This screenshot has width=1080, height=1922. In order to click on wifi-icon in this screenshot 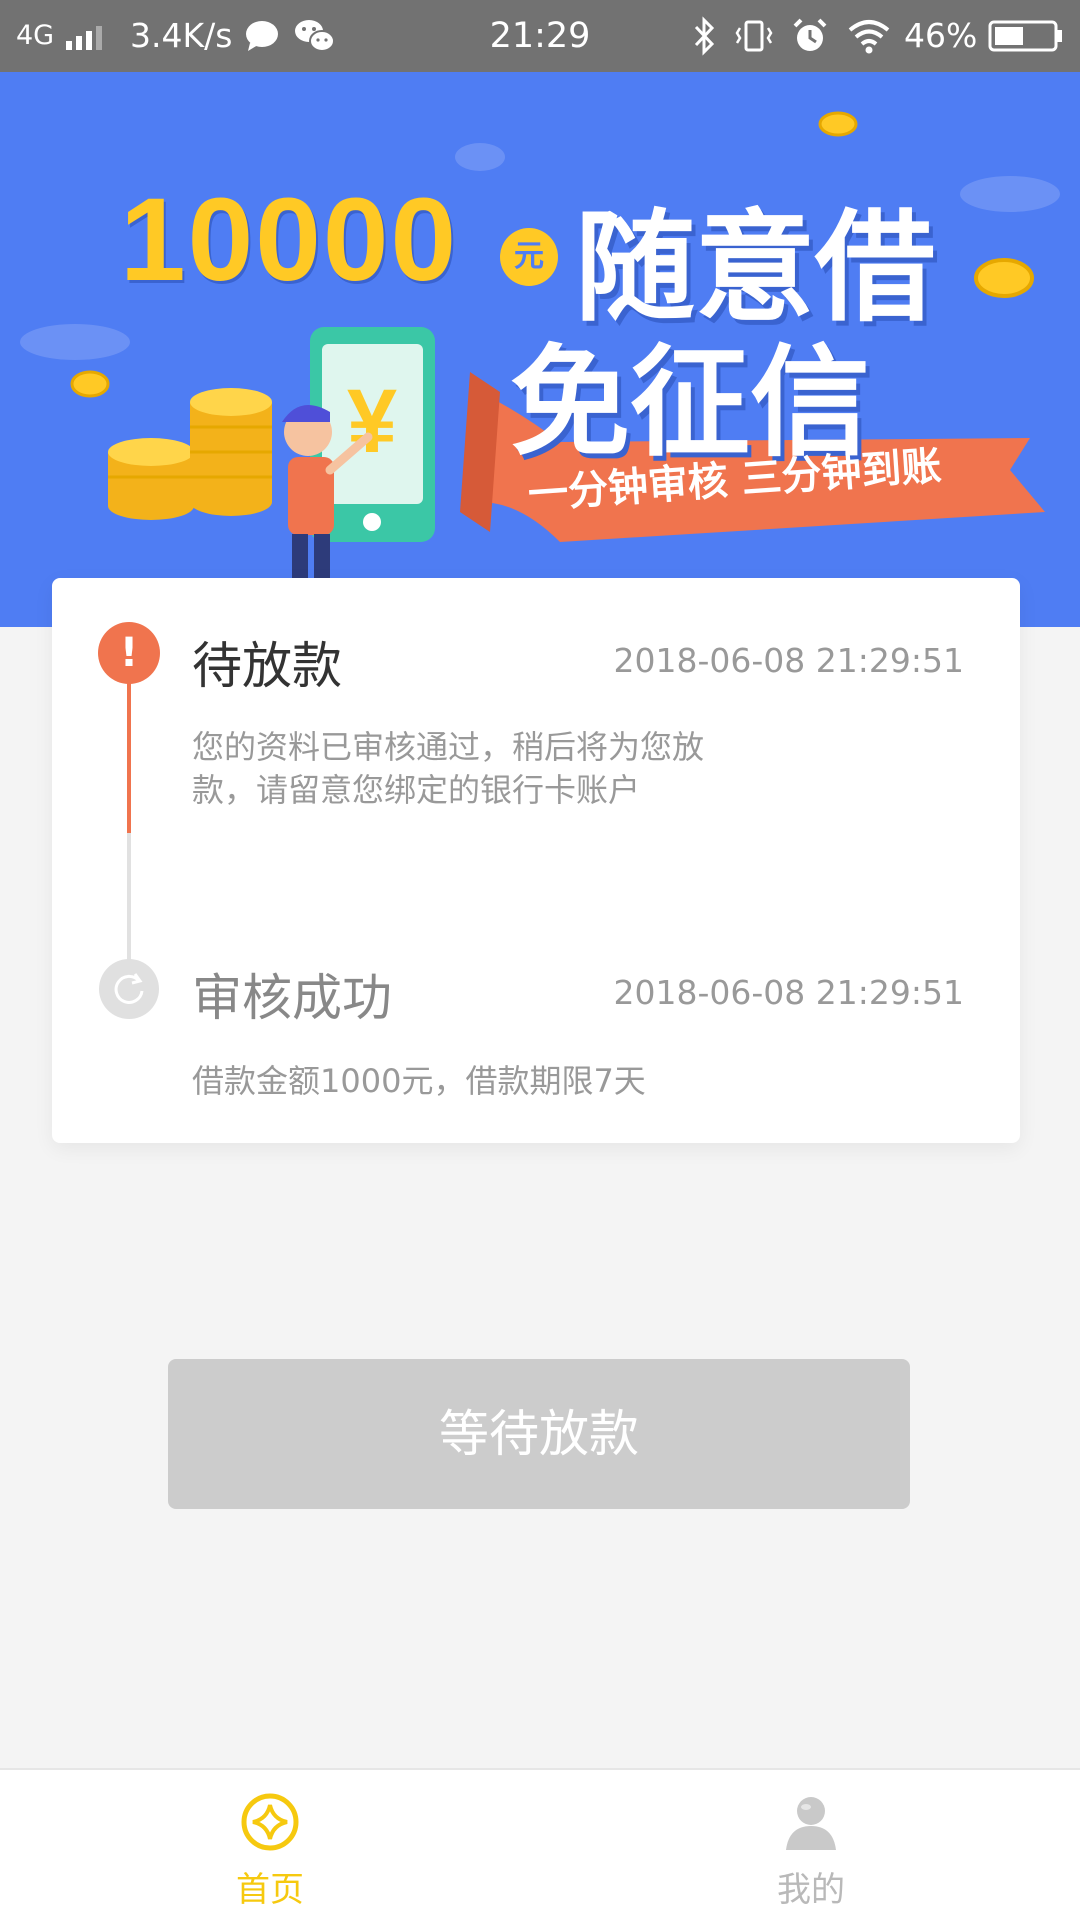, I will do `click(869, 37)`.